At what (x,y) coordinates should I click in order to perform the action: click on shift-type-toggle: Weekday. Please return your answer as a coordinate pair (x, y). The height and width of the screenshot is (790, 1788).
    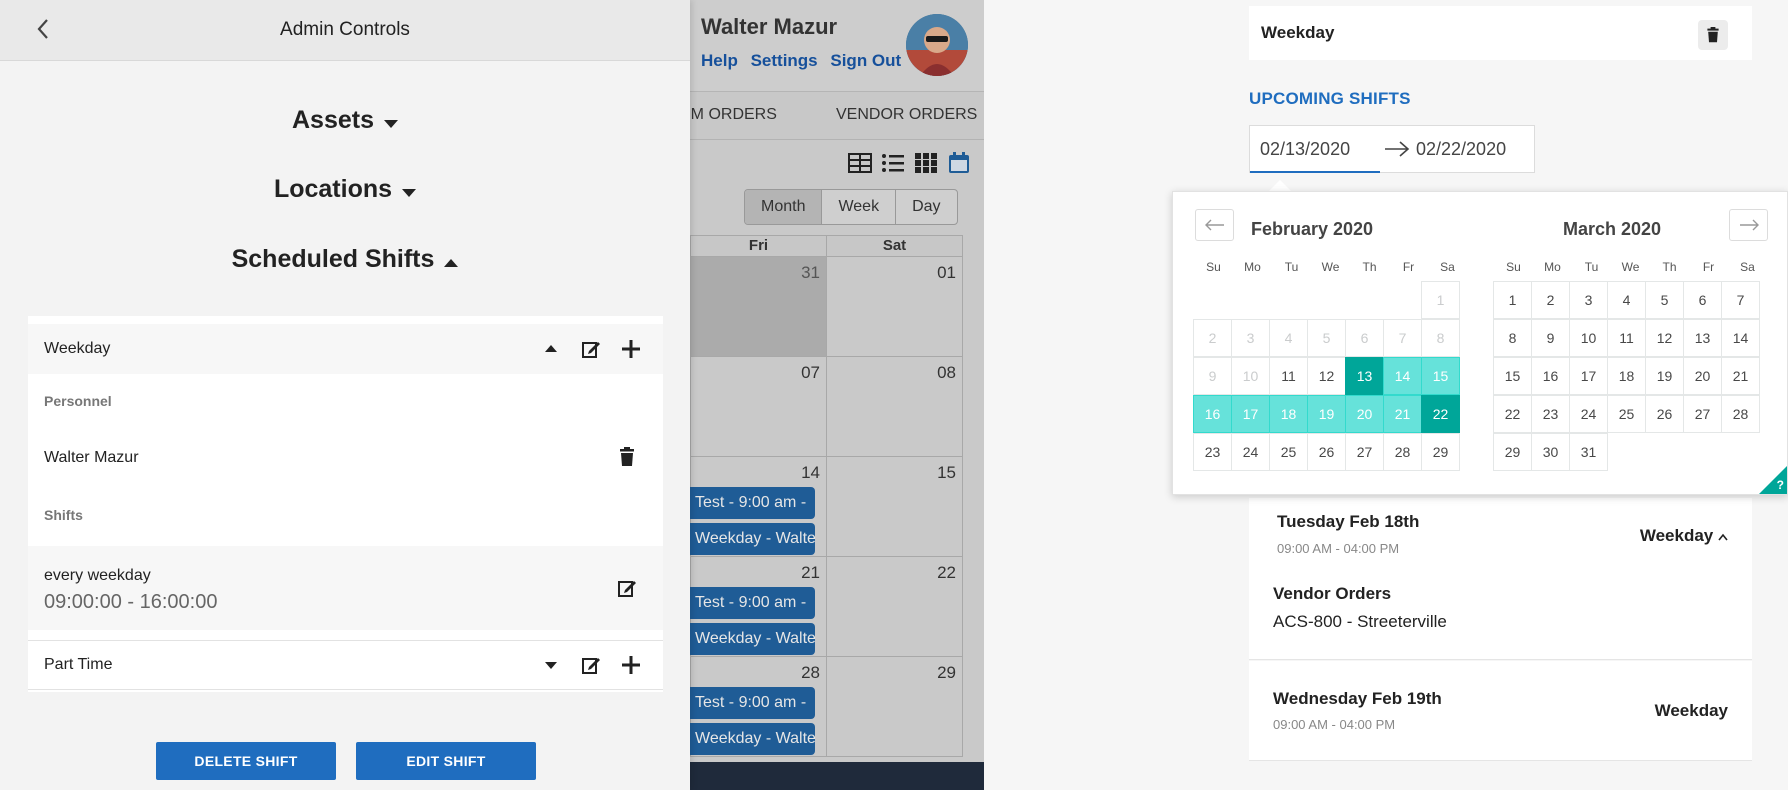
    Looking at the image, I should click on (1684, 536).